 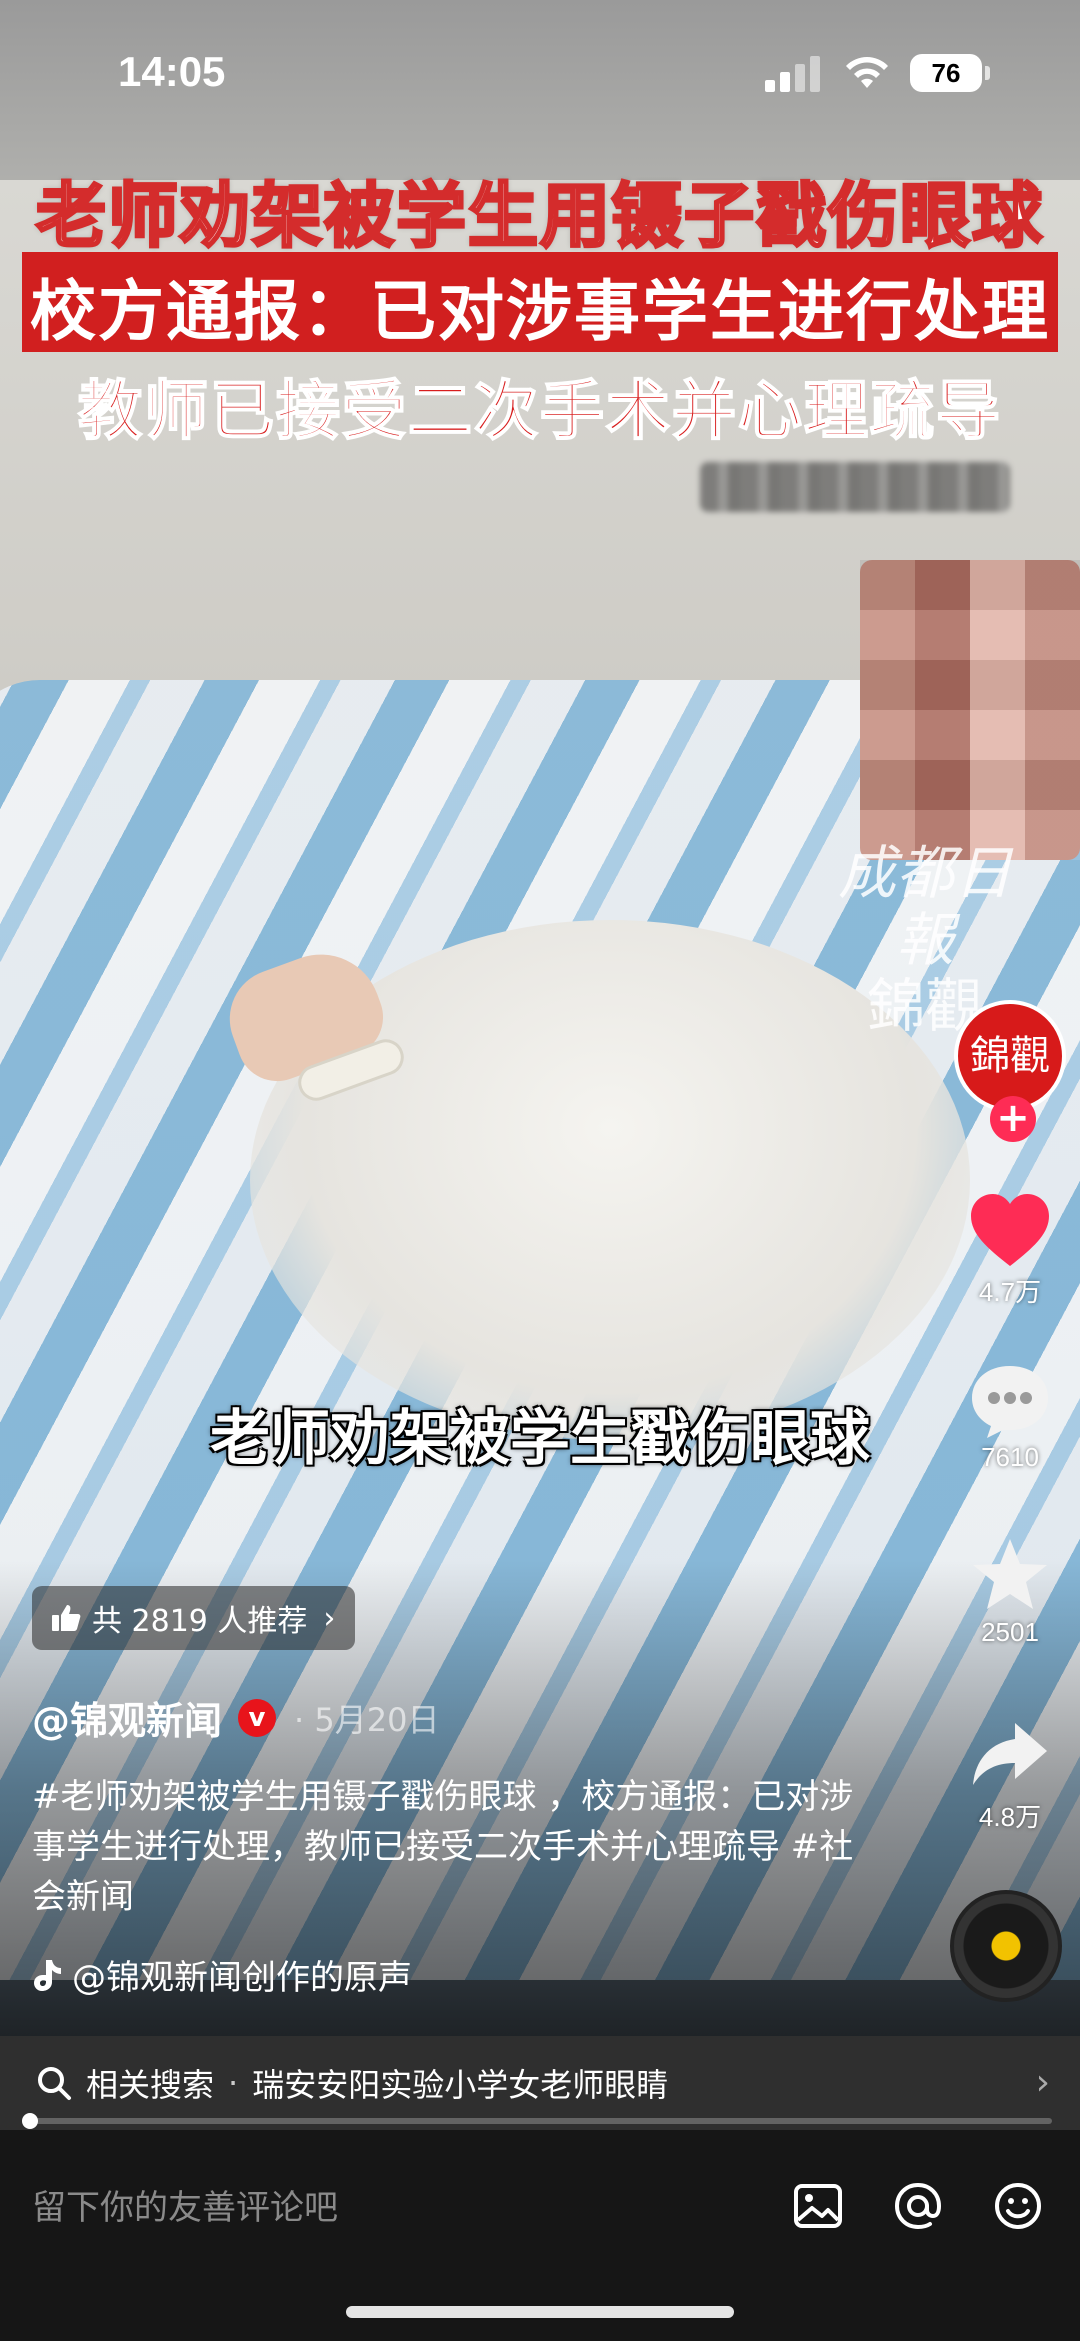 I want to click on related-search-bar: 相关搜索 · 瑞安安阳实验小学女老师眼睛 ›, so click(x=540, y=2083).